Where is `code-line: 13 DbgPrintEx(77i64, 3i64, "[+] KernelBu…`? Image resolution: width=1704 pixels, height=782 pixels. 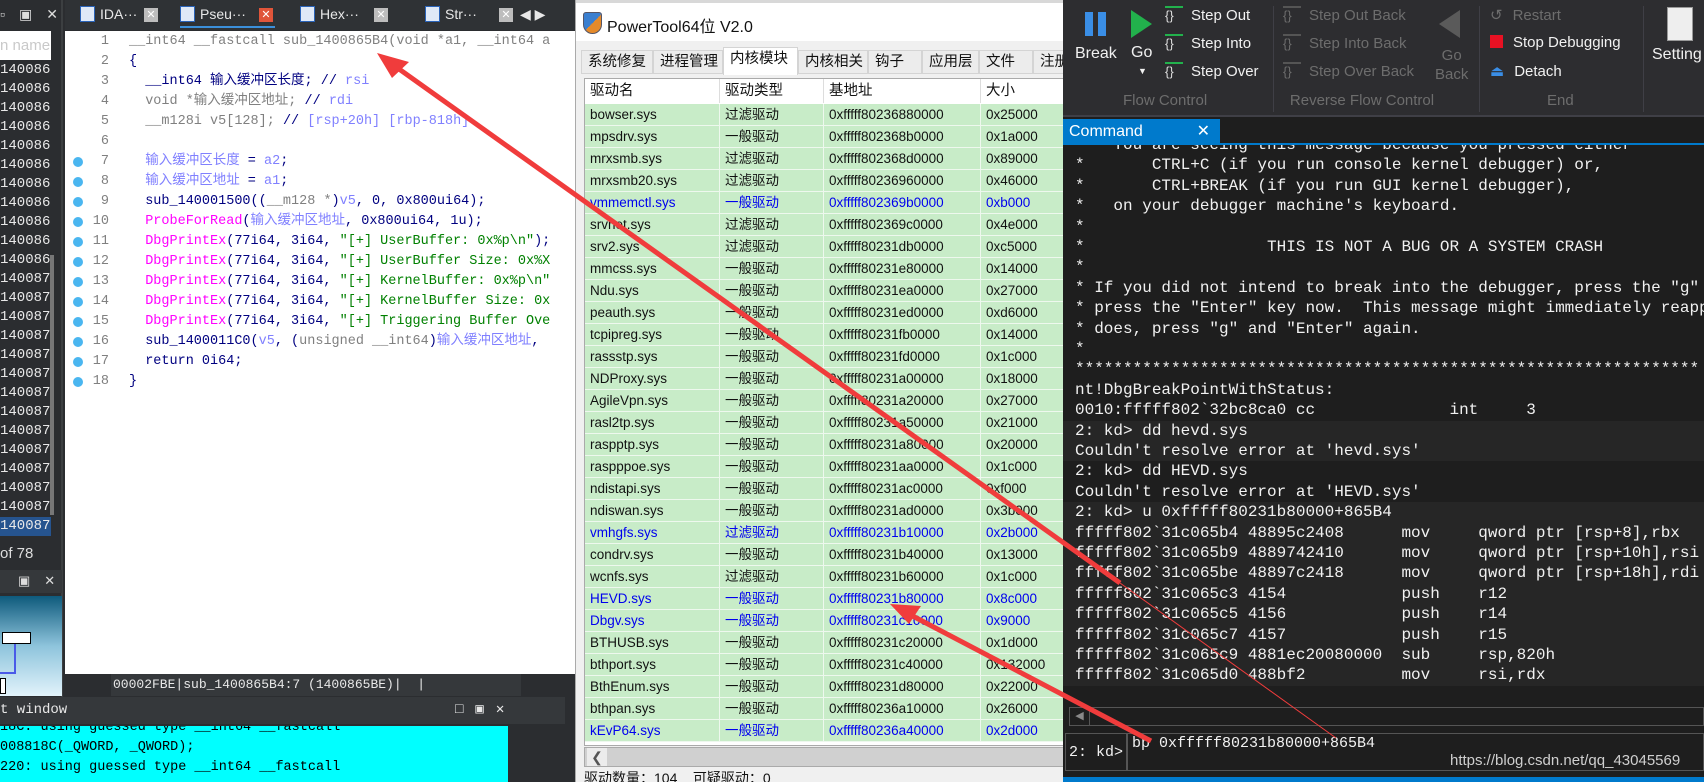
code-line: 13 DbgPrintEx(77i64, 3i64, "[+] KernelBu… is located at coordinates (320, 282).